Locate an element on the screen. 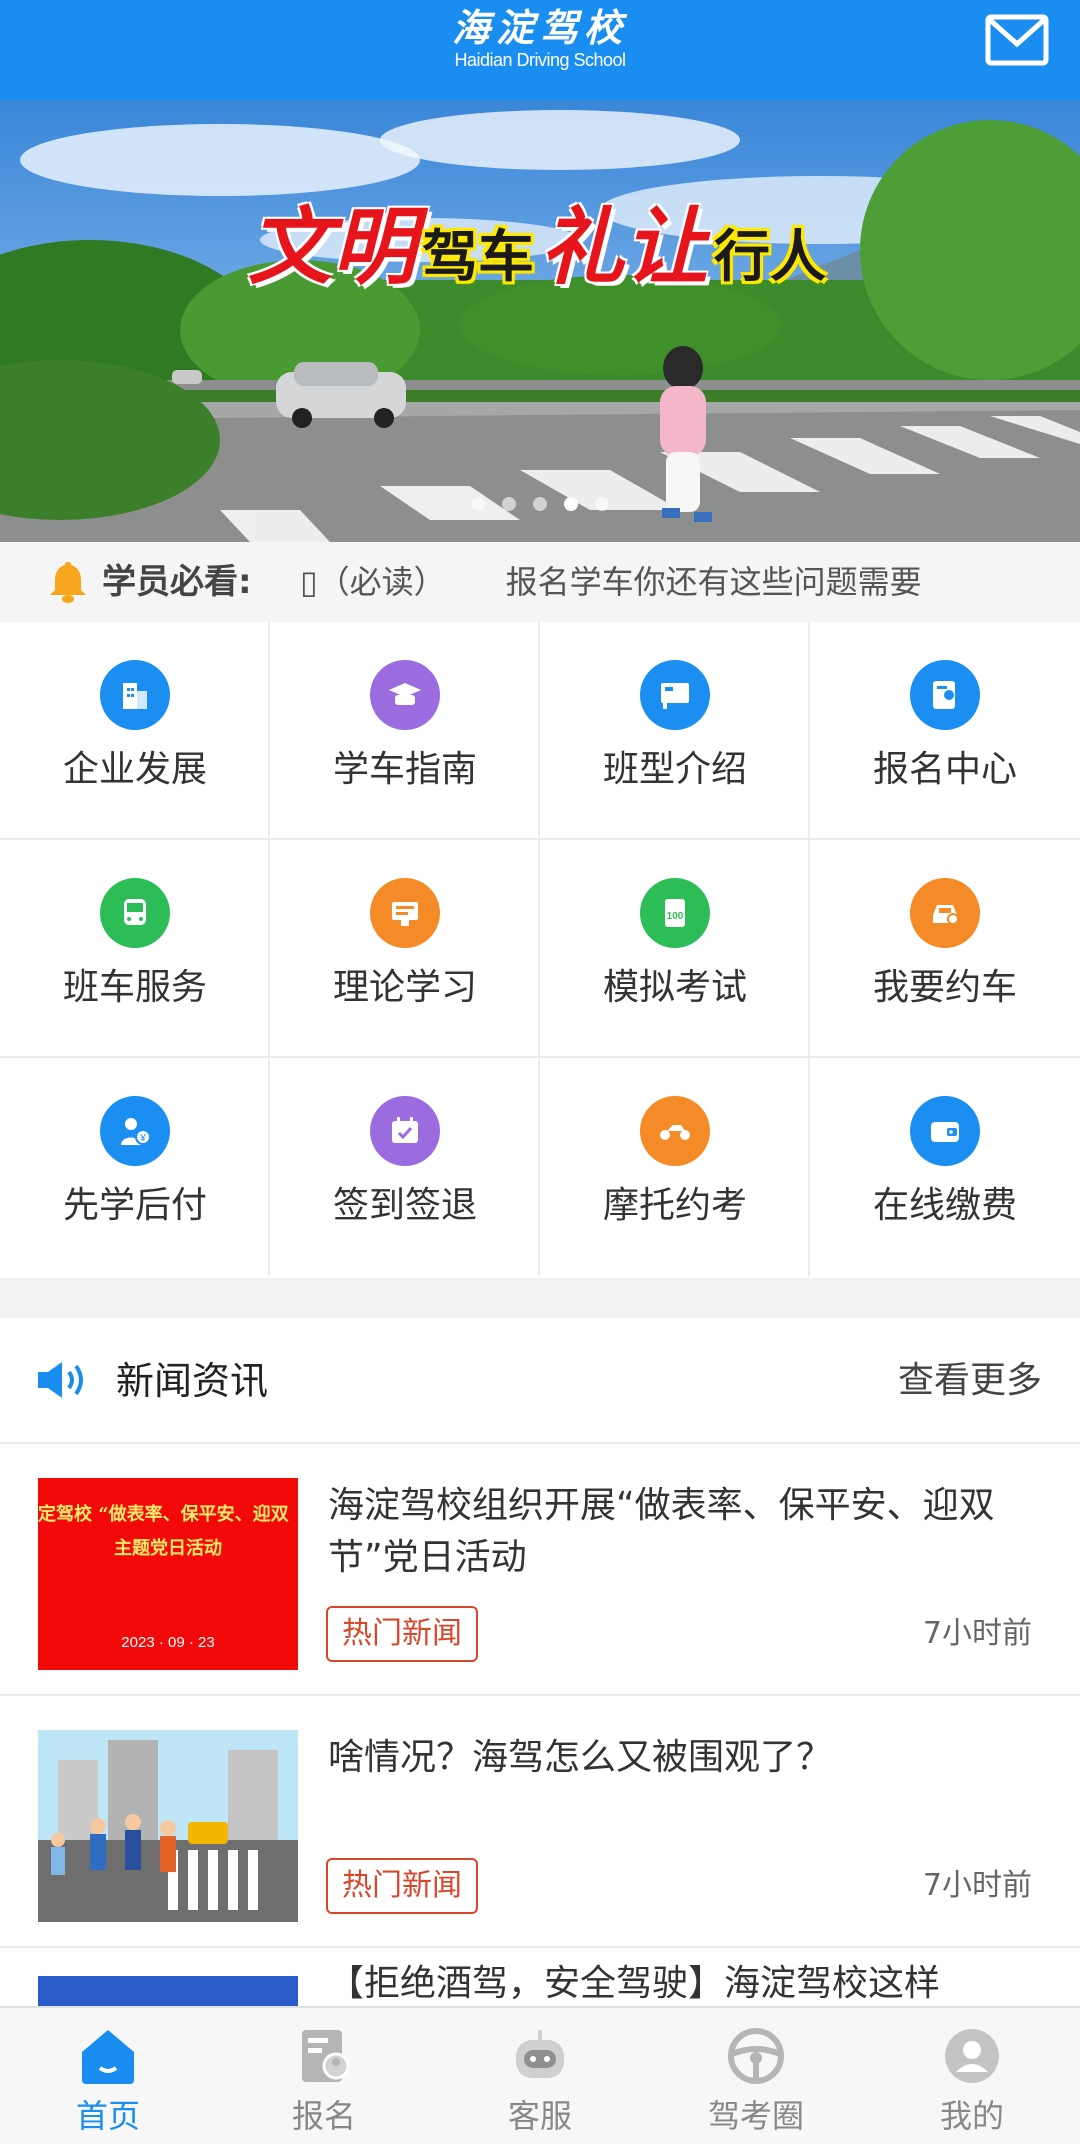 The width and height of the screenshot is (1080, 2144). news-item-title: 啥情况？海驾怎么又被围观了？ is located at coordinates (688, 1758).